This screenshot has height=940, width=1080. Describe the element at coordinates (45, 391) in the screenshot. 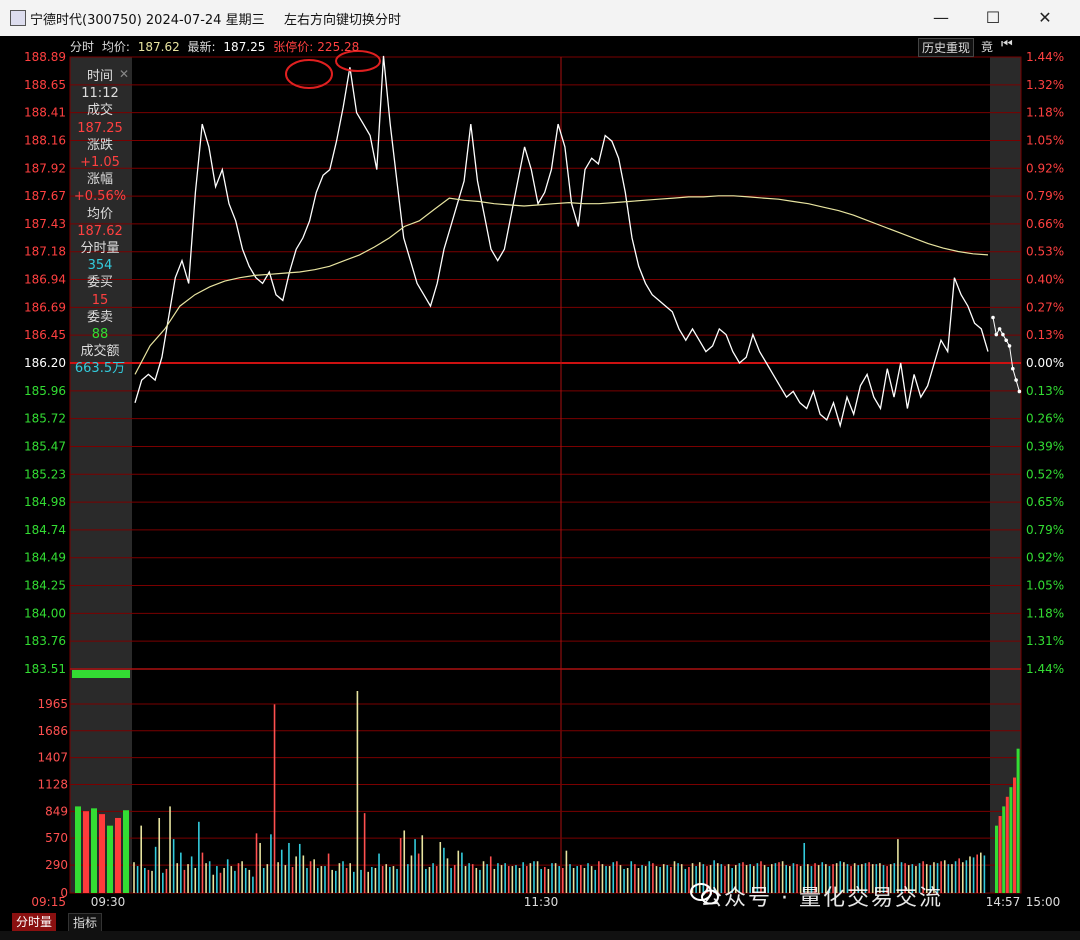

I see `price-tick-label: 185.96` at that location.